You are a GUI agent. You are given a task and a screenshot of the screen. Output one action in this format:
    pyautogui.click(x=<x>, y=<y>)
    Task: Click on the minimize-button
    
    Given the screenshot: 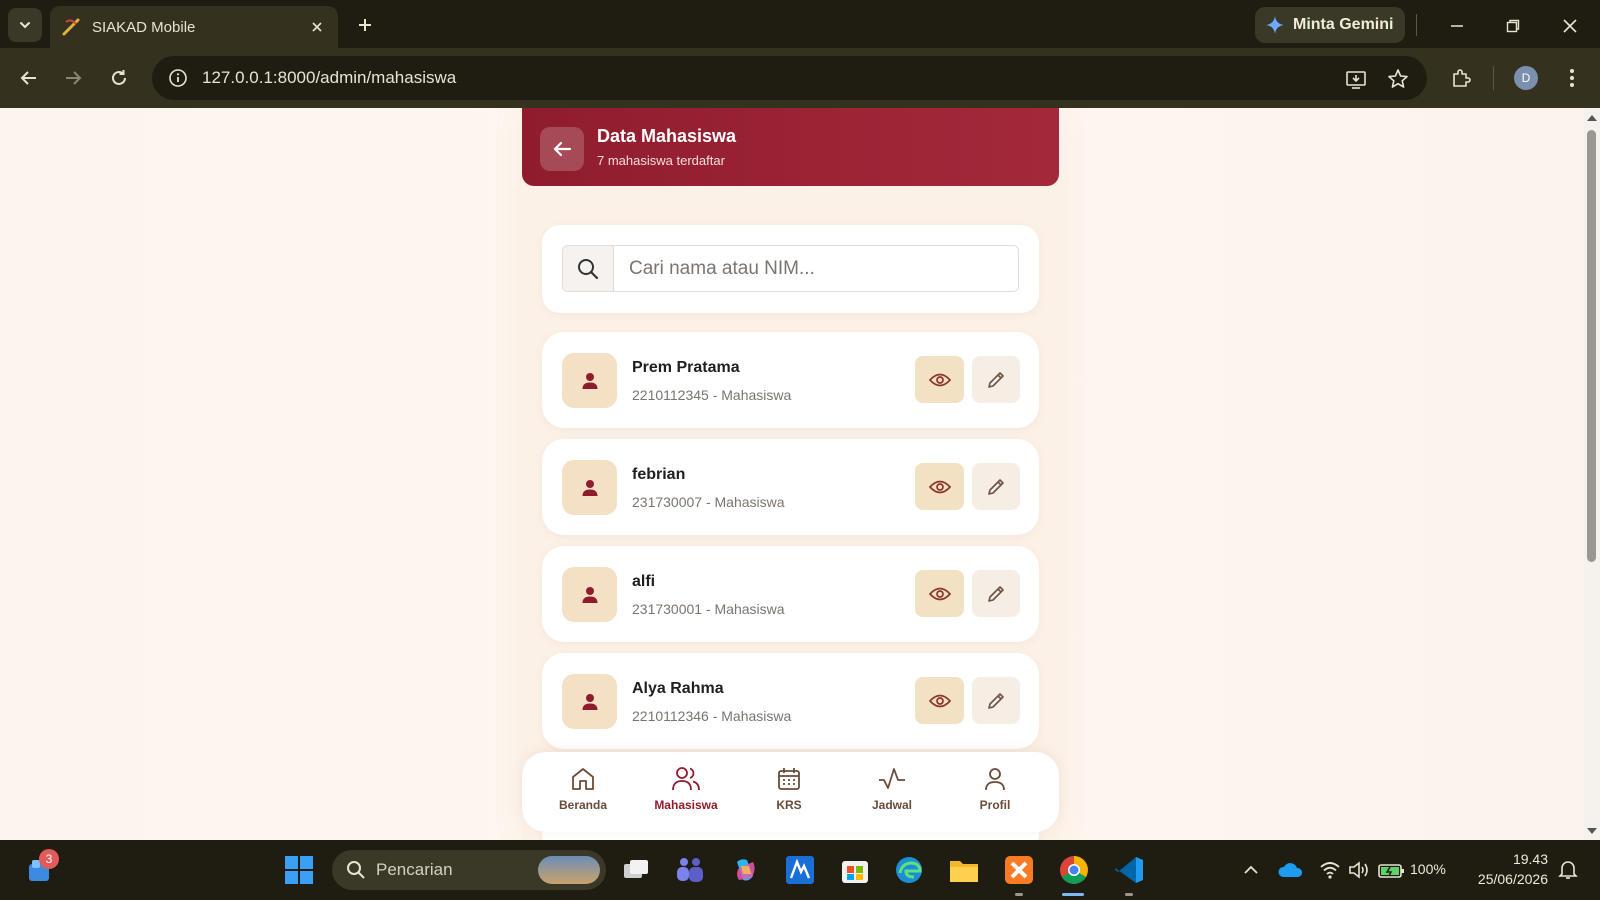 What is the action you would take?
    pyautogui.click(x=1457, y=26)
    